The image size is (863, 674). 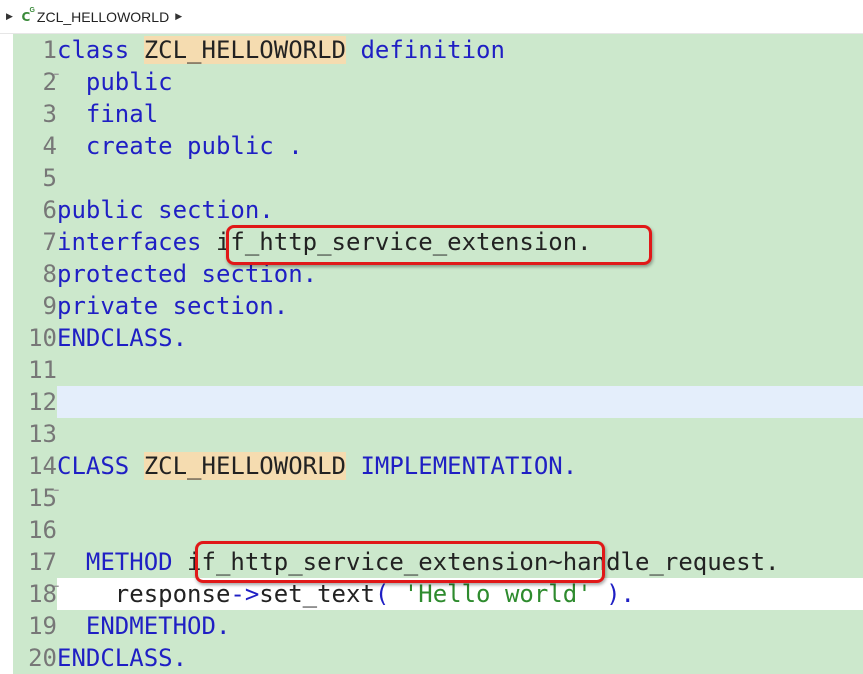 What do you see at coordinates (35, 306) in the screenshot?
I see `line-number: 9` at bounding box center [35, 306].